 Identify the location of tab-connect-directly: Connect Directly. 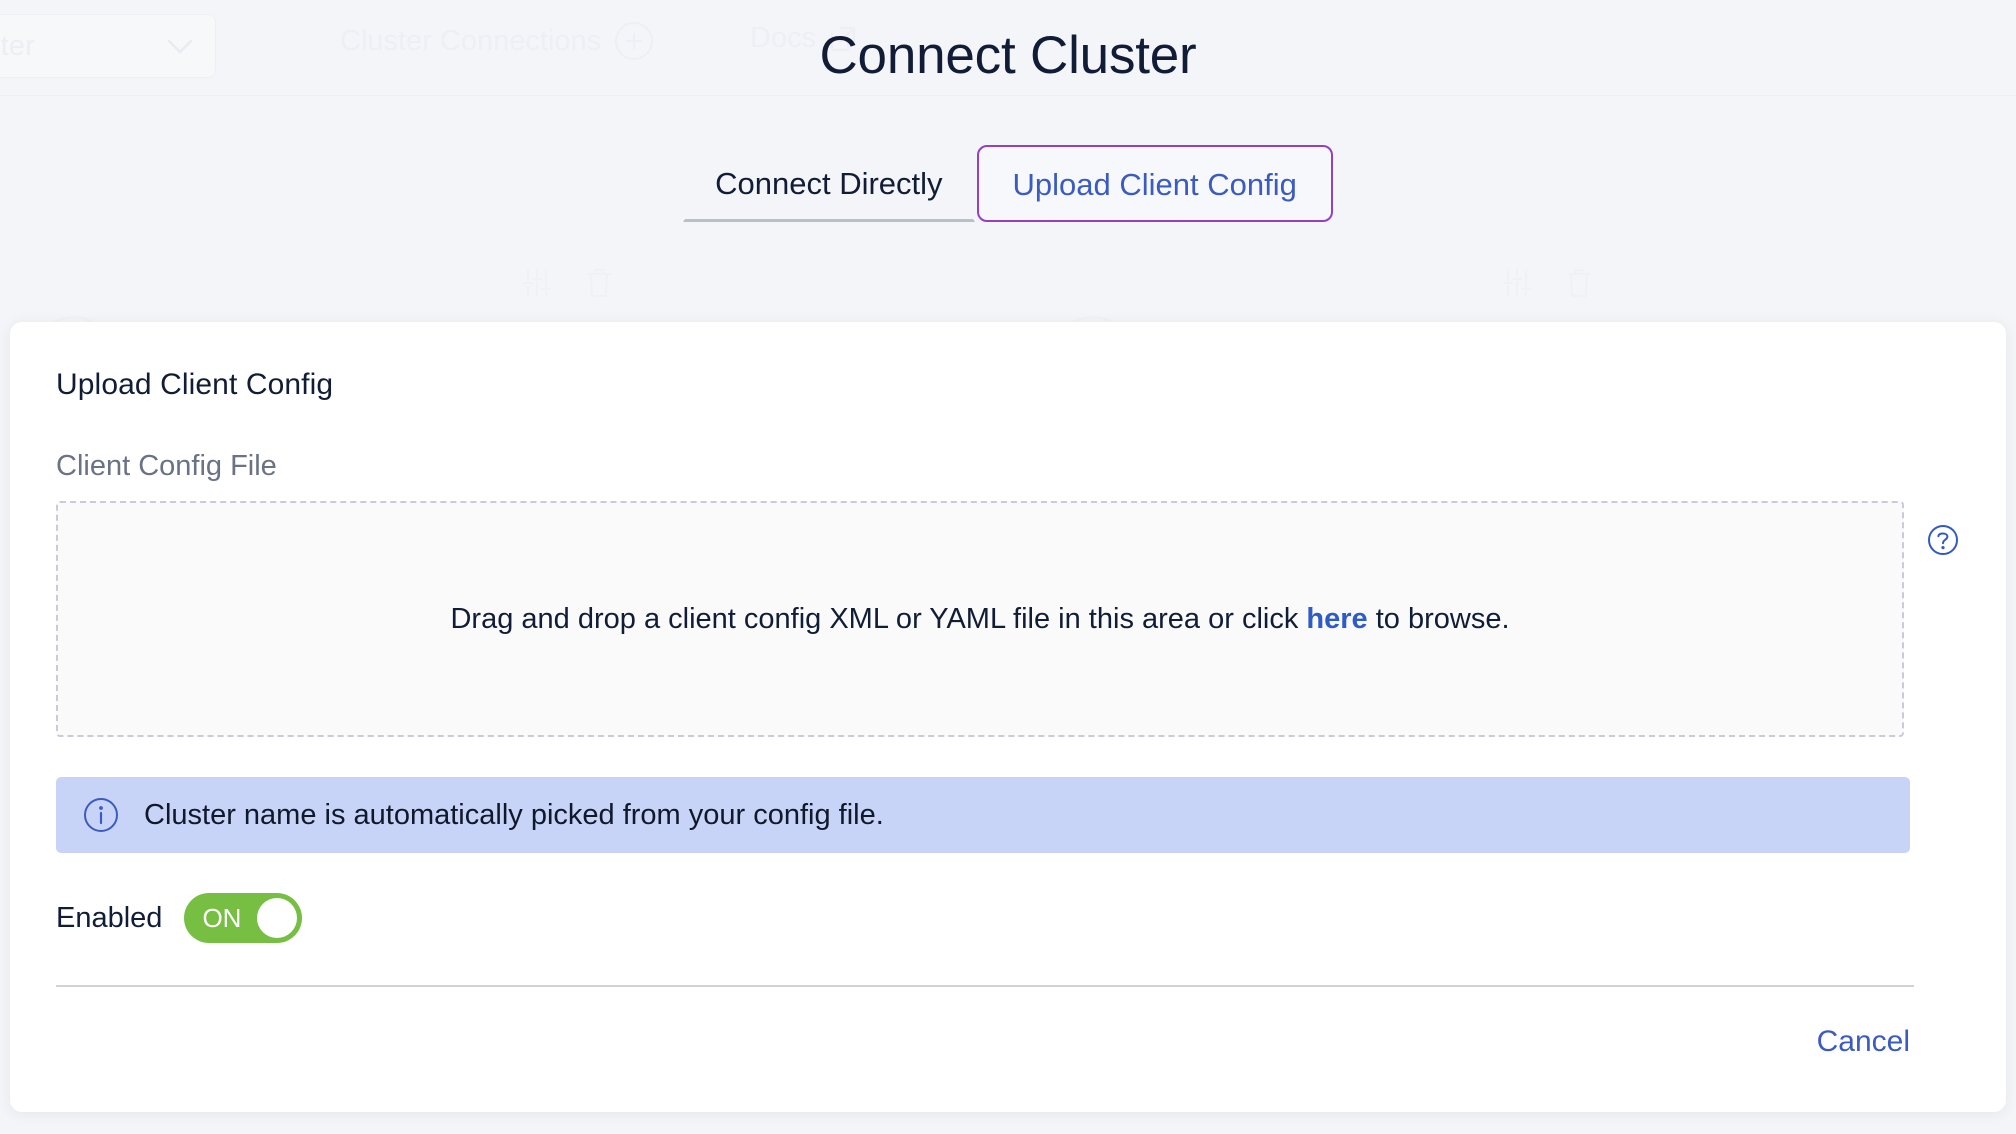
(829, 183).